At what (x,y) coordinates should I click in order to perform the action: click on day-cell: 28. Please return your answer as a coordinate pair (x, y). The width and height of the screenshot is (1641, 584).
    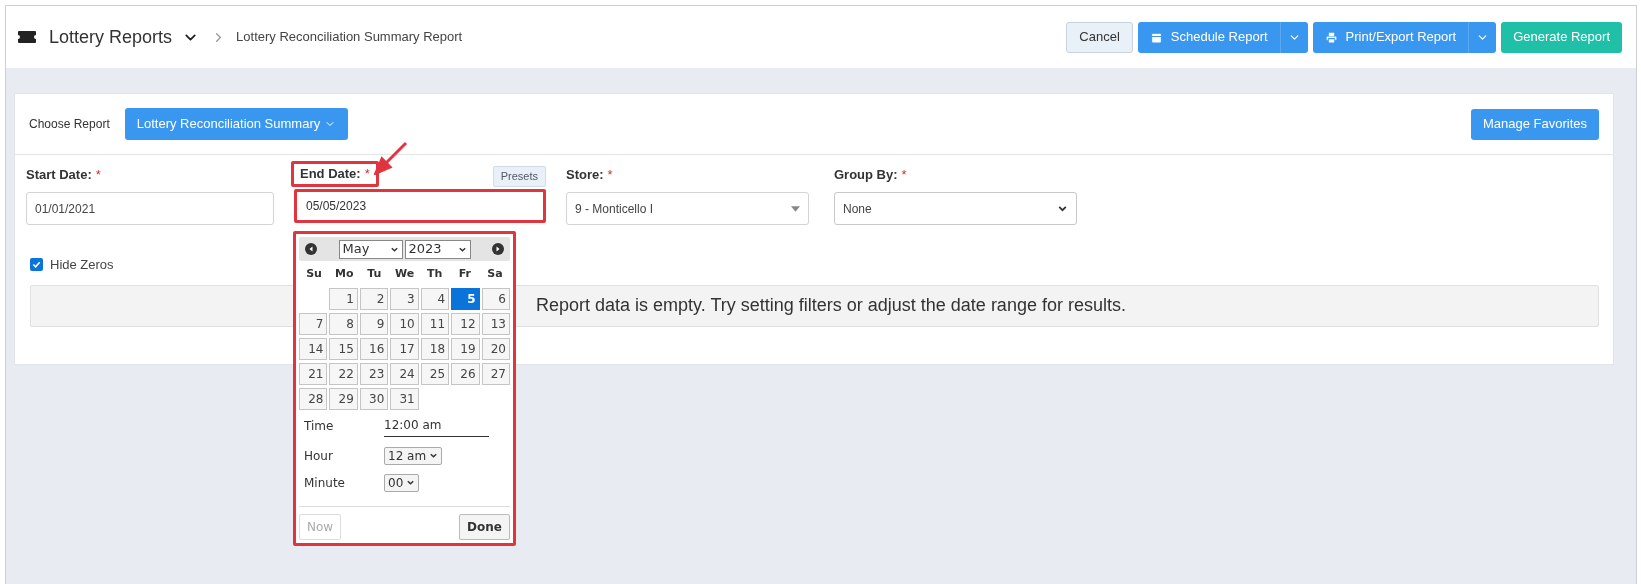
    Looking at the image, I should click on (313, 398).